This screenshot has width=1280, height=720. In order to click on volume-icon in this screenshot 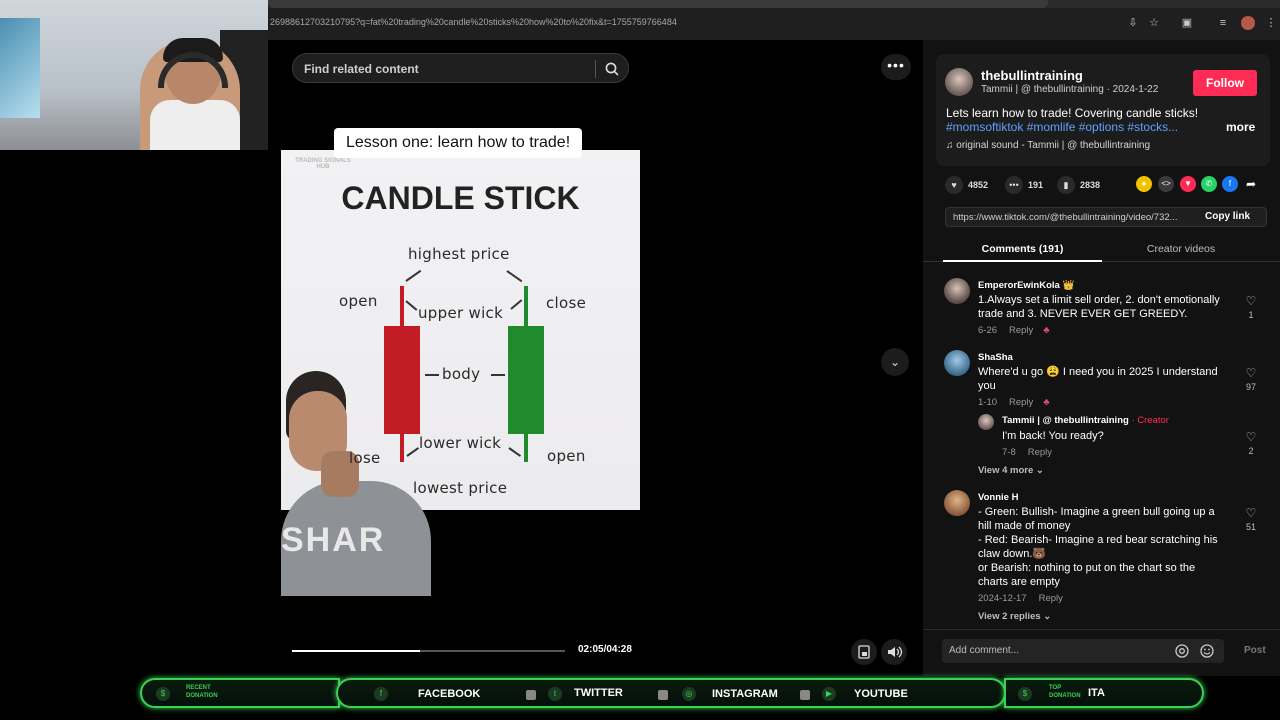, I will do `click(895, 652)`.